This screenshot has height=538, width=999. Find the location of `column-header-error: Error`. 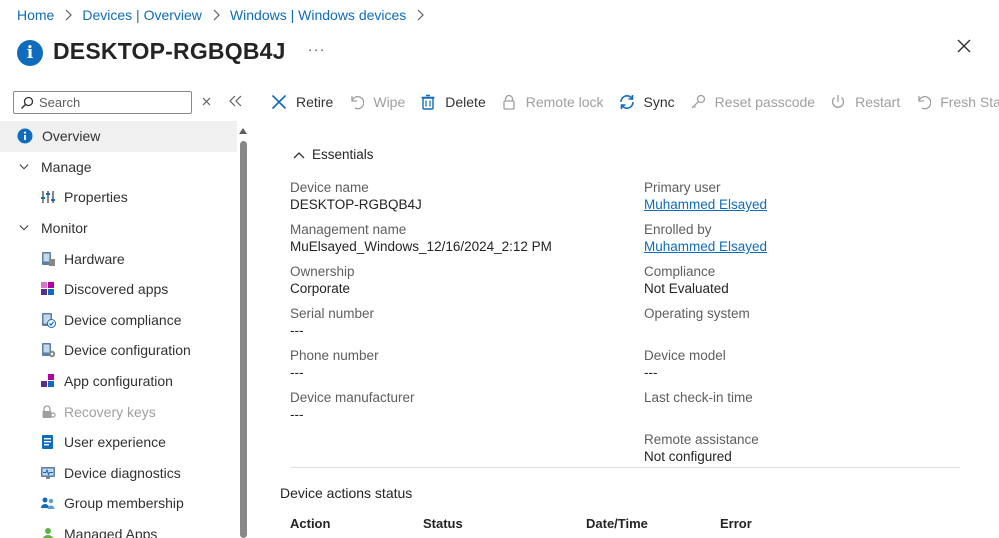

column-header-error: Error is located at coordinates (736, 523).